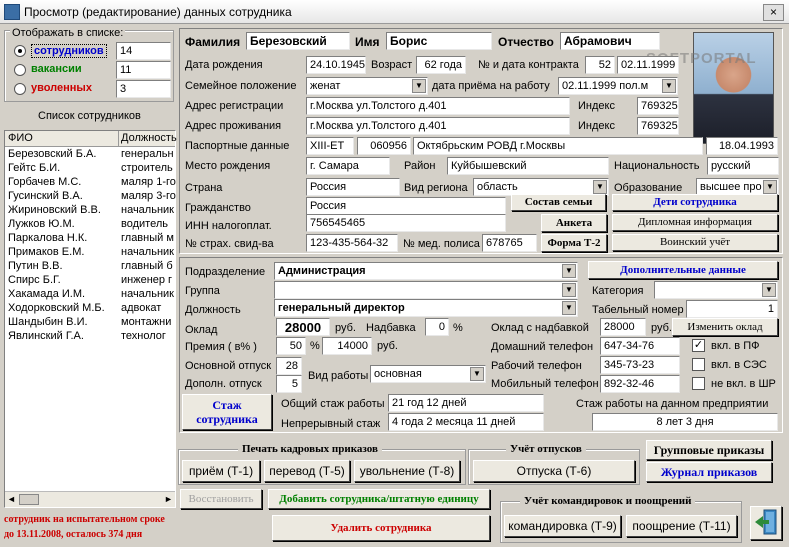  I want to click on citizenship-field: Россия, so click(406, 206).